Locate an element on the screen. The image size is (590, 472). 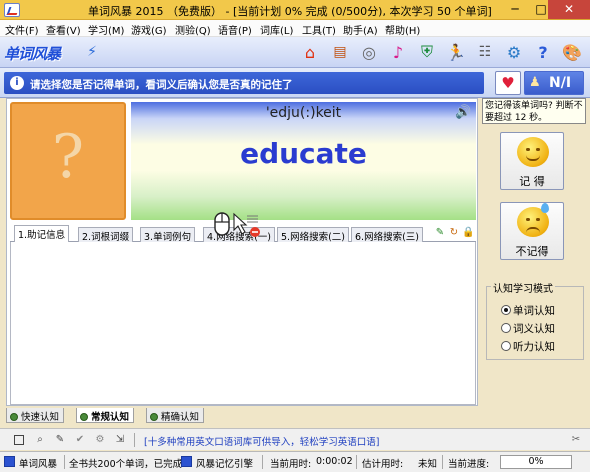
remember-label: 记 得 is located at coordinates (532, 181).